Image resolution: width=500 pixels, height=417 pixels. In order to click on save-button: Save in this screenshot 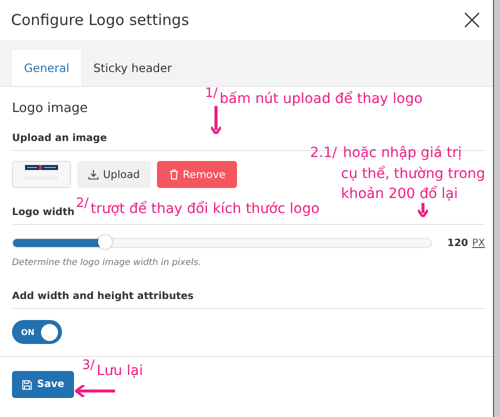, I will do `click(43, 384)`.